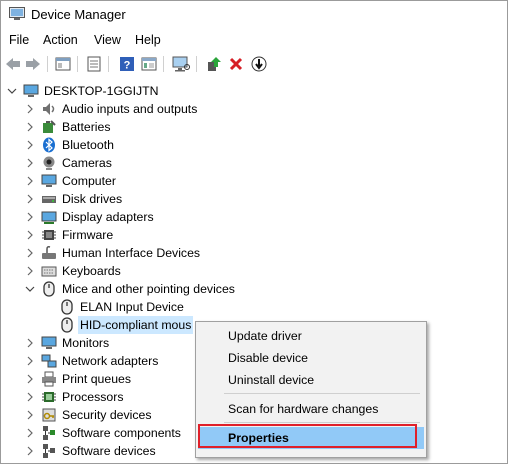  Describe the element at coordinates (49, 271) in the screenshot. I see `keyboard-icon` at that location.